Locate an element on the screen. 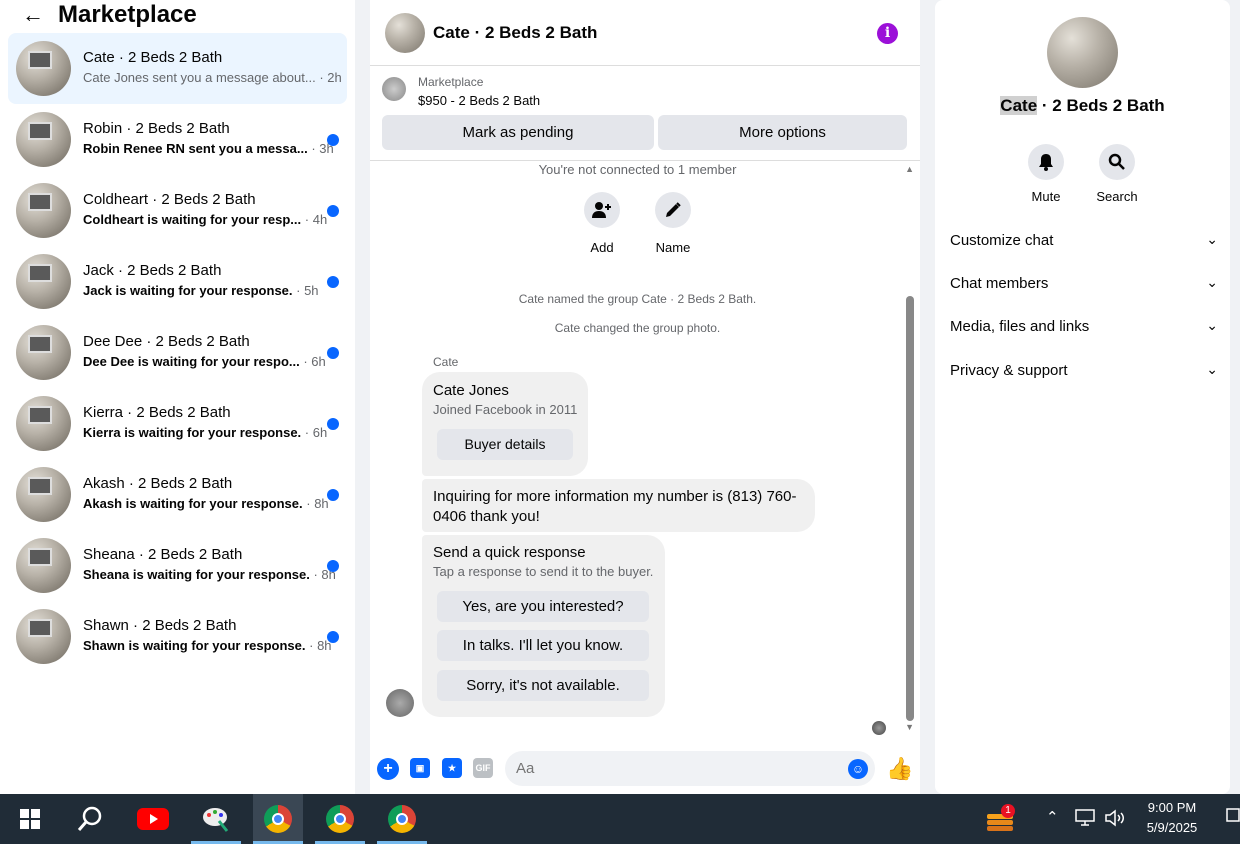 Image resolution: width=1240 pixels, height=844 pixels. network-icon is located at coordinates (1085, 819).